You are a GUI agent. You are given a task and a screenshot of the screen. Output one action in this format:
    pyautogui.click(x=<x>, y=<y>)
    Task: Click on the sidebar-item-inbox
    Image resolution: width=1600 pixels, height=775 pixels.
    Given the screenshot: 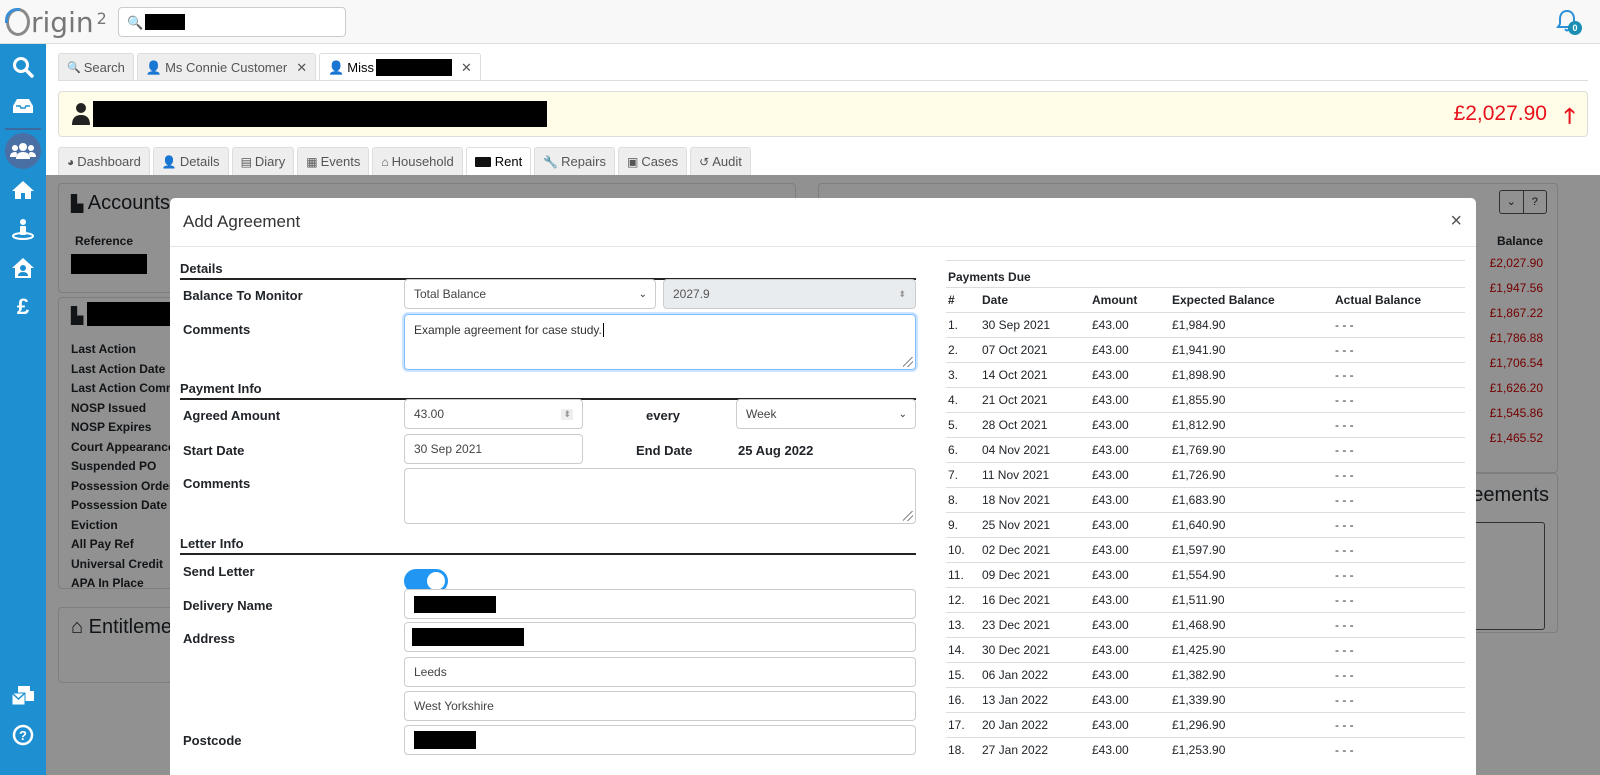 What is the action you would take?
    pyautogui.click(x=23, y=106)
    